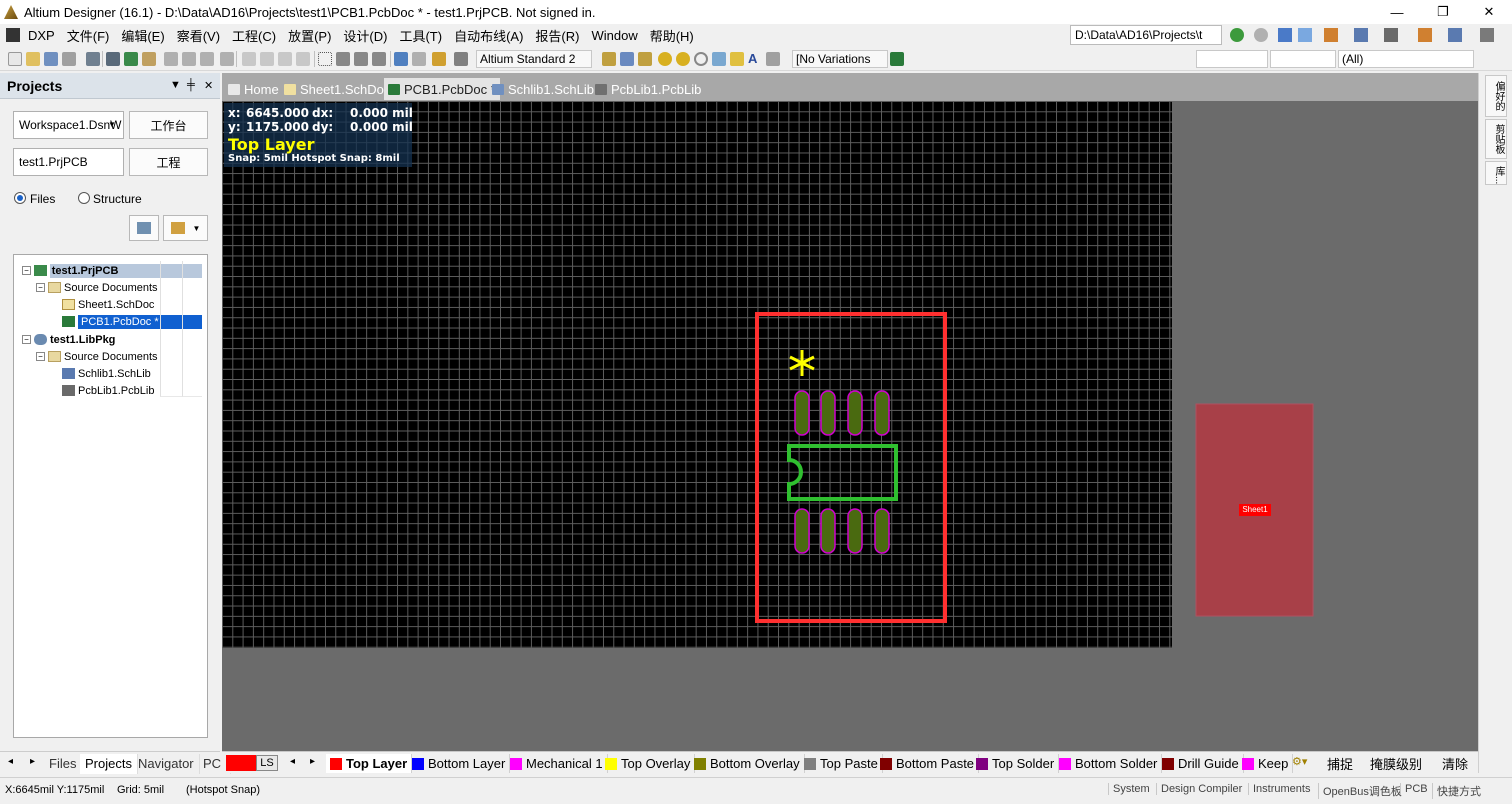  What do you see at coordinates (267, 59) in the screenshot?
I see `copy-icon` at bounding box center [267, 59].